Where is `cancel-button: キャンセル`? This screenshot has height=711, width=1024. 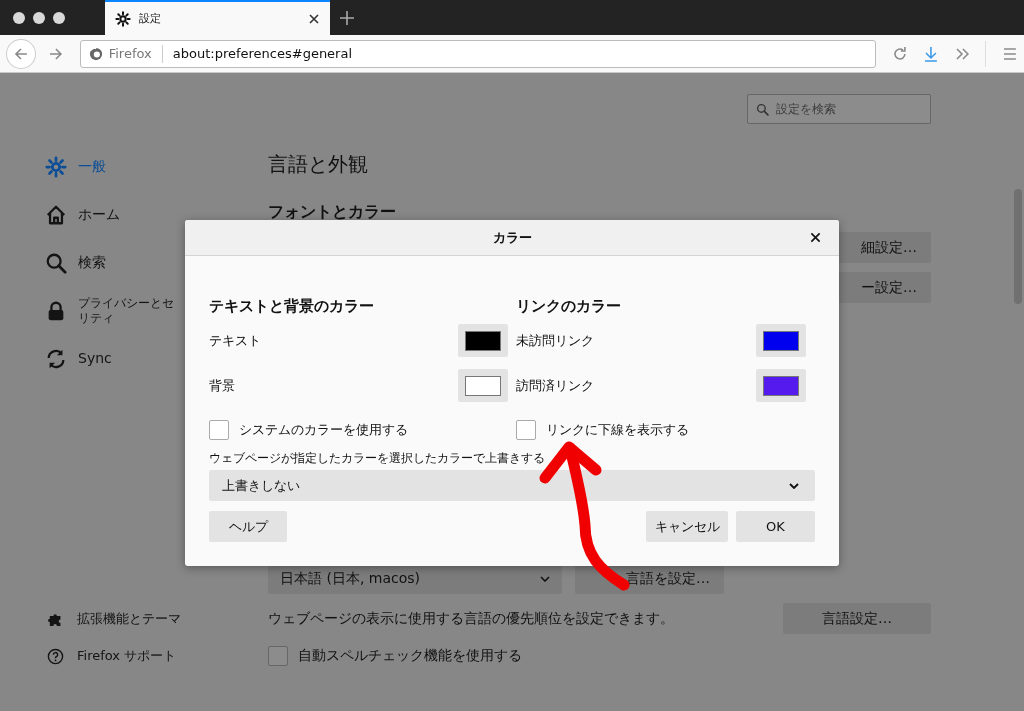
cancel-button: キャンセル is located at coordinates (687, 526).